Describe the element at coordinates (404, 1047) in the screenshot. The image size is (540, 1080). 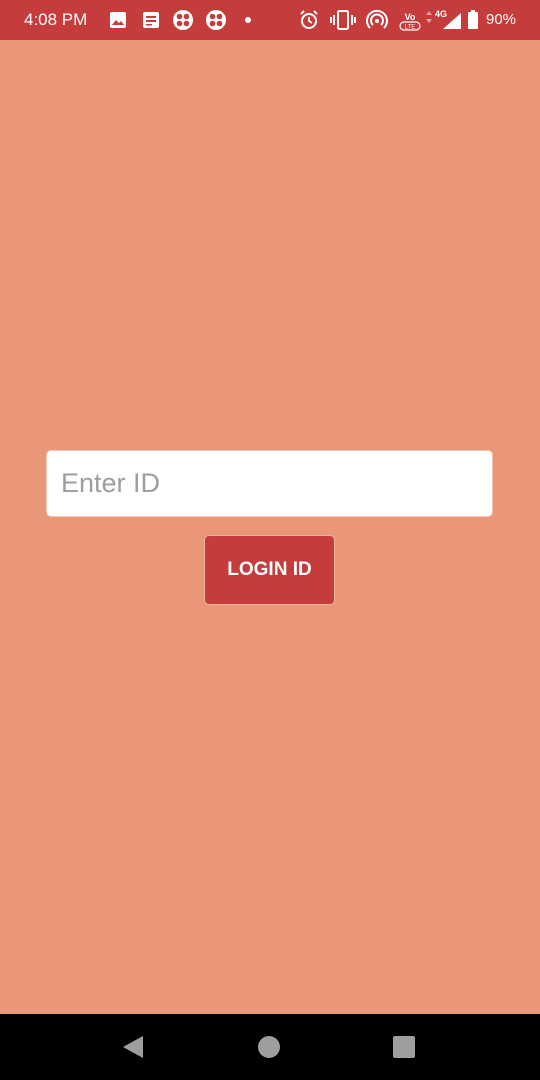
I see `recents-icon` at that location.